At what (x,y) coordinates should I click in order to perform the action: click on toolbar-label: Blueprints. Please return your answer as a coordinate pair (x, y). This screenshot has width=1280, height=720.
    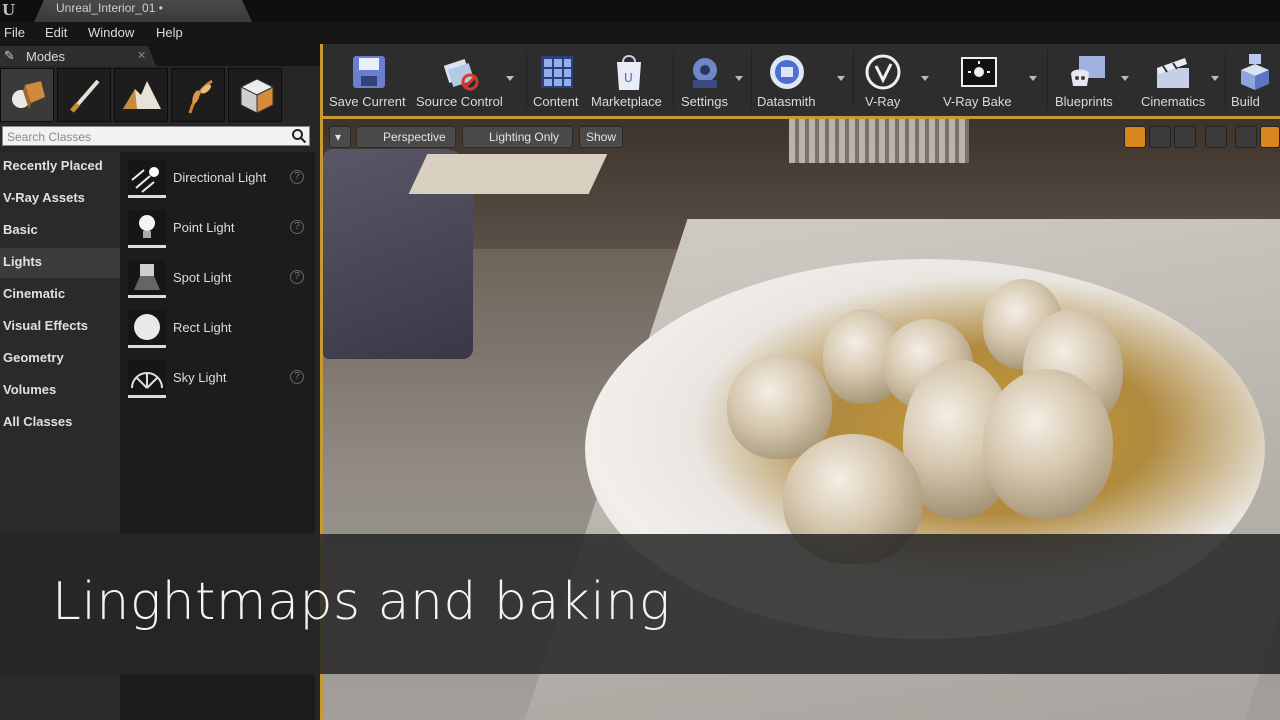
    Looking at the image, I should click on (1084, 101).